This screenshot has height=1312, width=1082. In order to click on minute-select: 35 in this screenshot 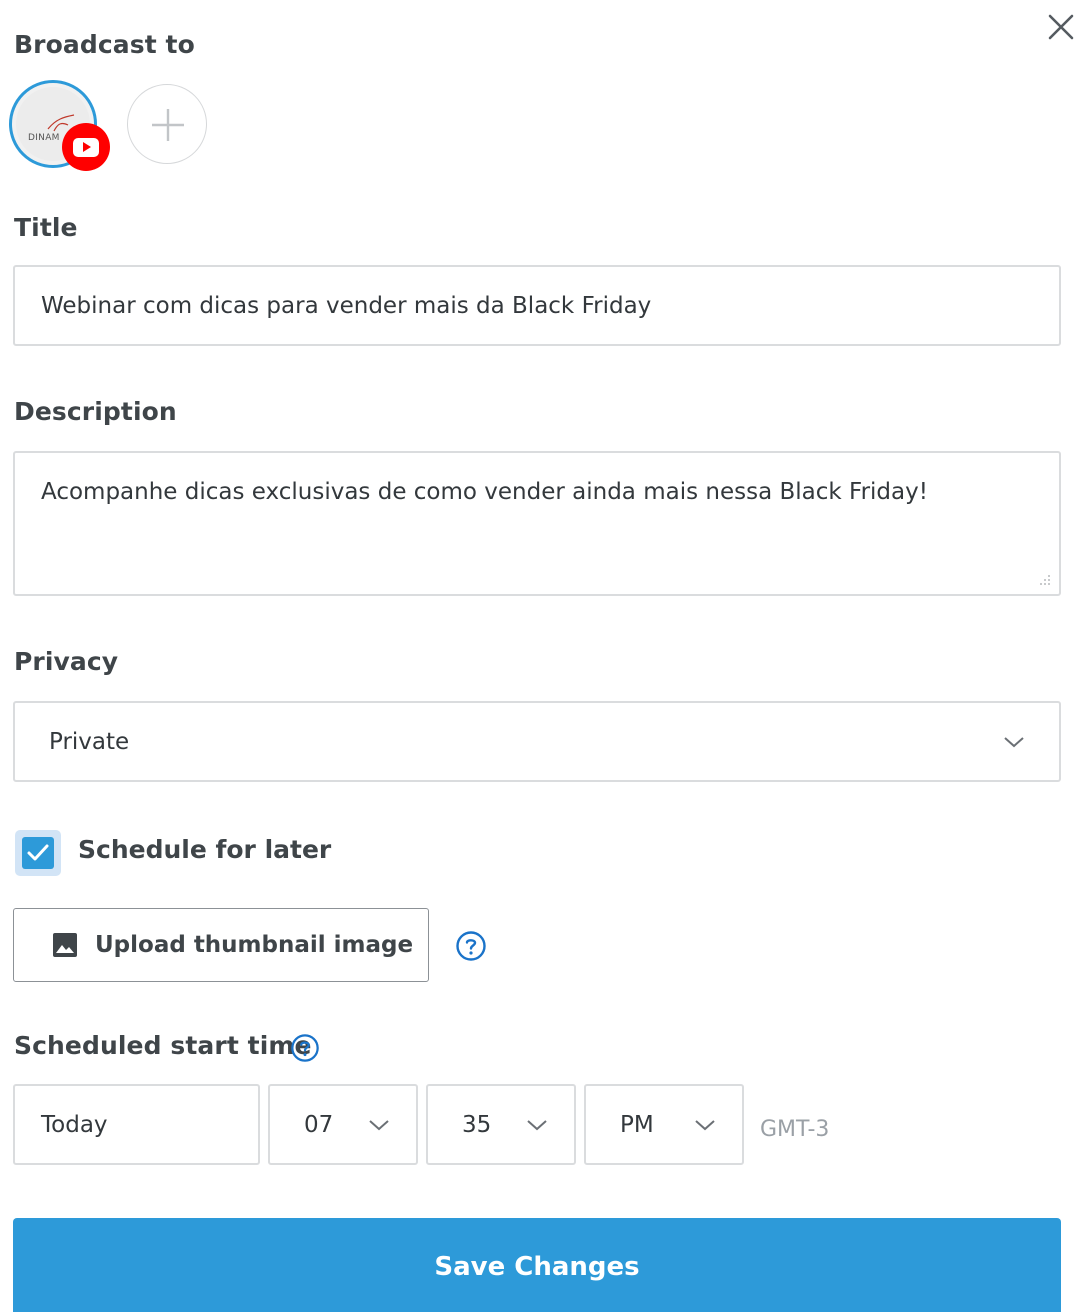, I will do `click(501, 1124)`.